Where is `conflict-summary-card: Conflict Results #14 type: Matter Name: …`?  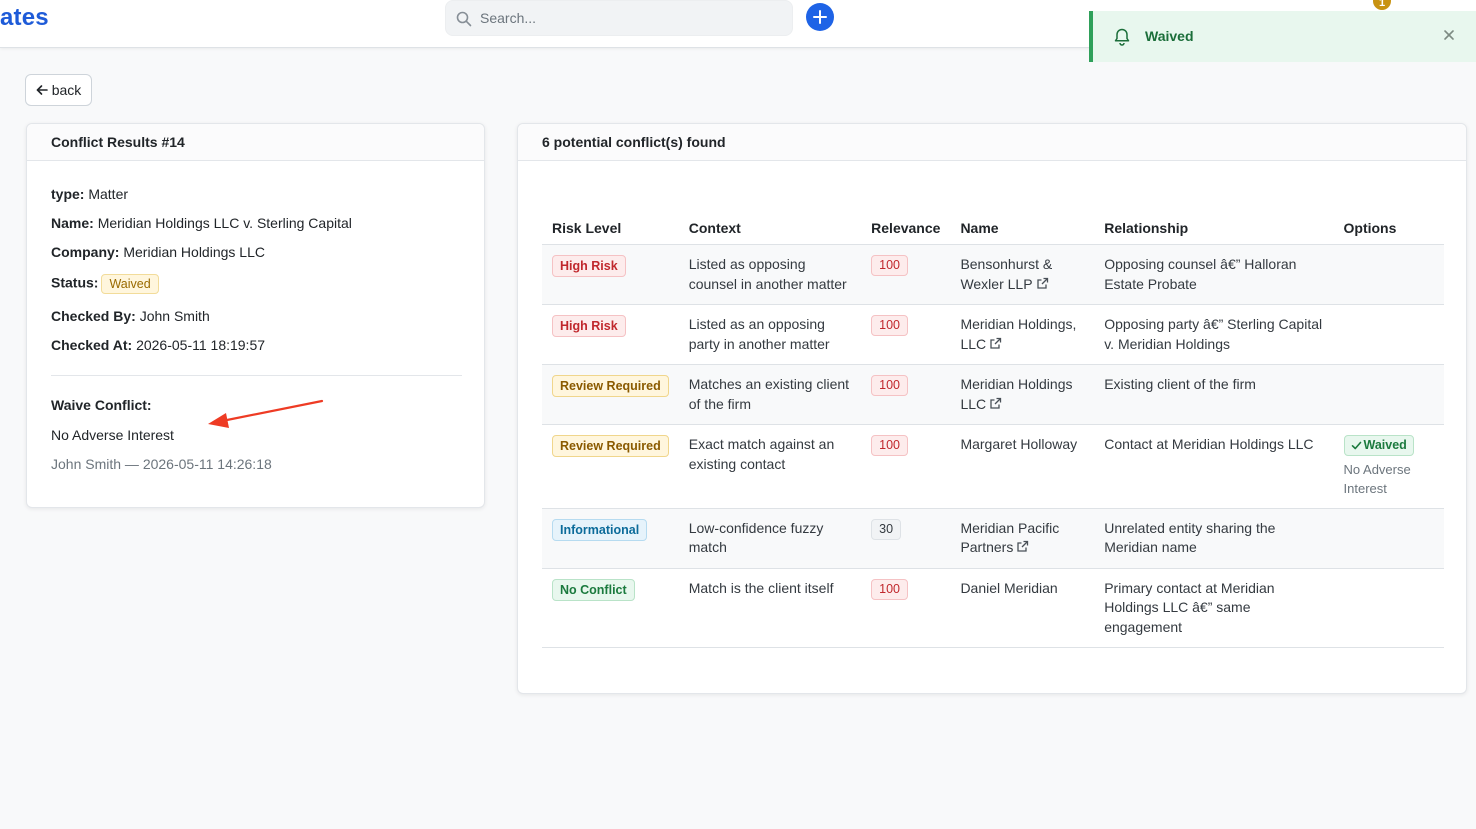
conflict-summary-card: Conflict Results #14 type: Matter Name: … is located at coordinates (255, 315).